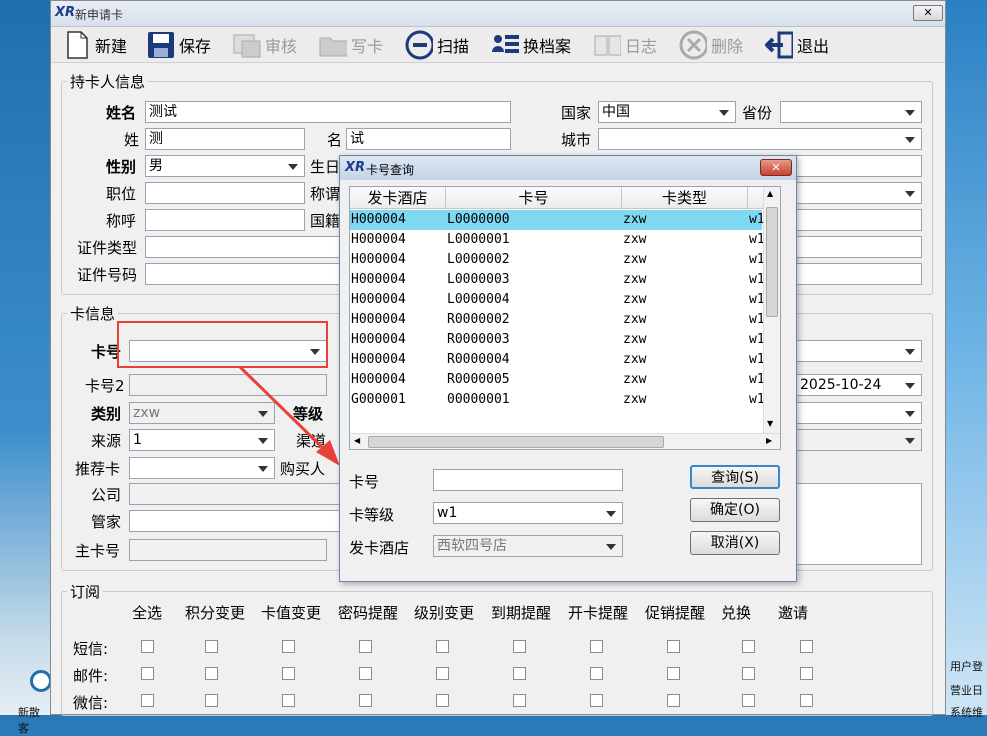 Image resolution: width=987 pixels, height=736 pixels. What do you see at coordinates (735, 477) in the screenshot?
I see `query-button: 查询(S)` at bounding box center [735, 477].